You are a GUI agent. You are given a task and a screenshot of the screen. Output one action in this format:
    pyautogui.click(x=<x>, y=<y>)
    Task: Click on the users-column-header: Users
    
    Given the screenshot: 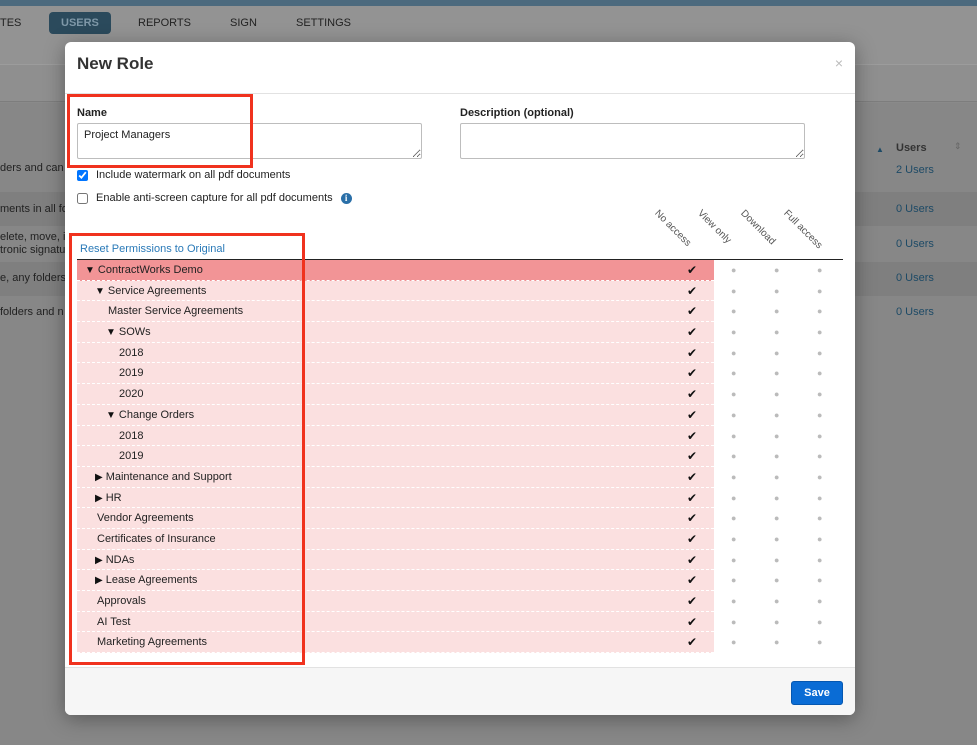 What is the action you would take?
    pyautogui.click(x=911, y=148)
    